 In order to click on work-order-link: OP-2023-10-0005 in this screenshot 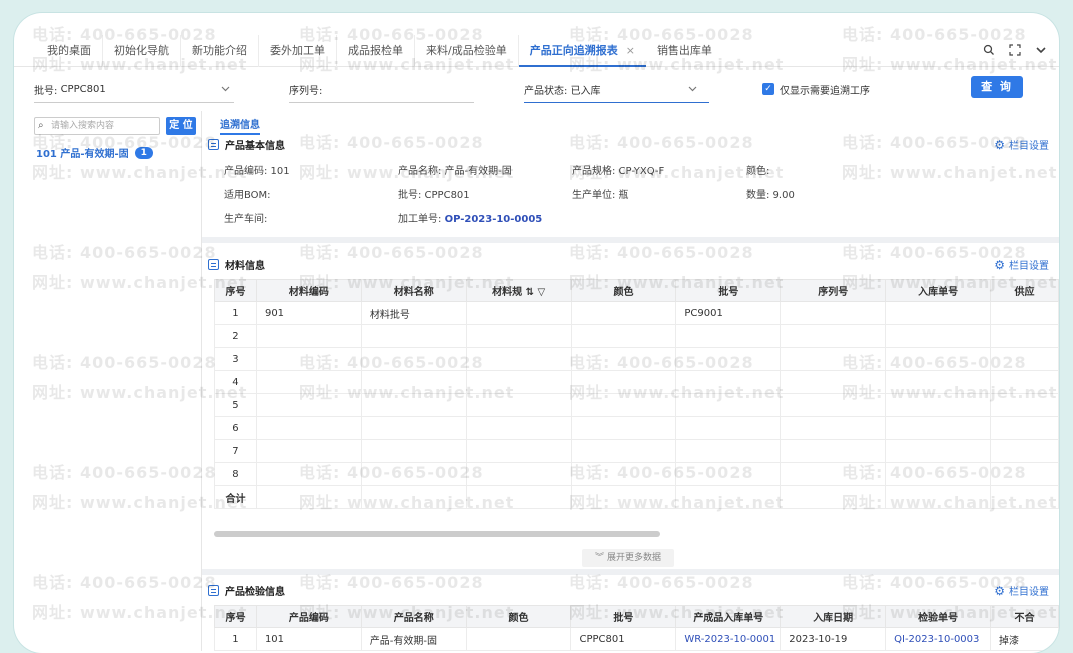, I will do `click(494, 219)`.